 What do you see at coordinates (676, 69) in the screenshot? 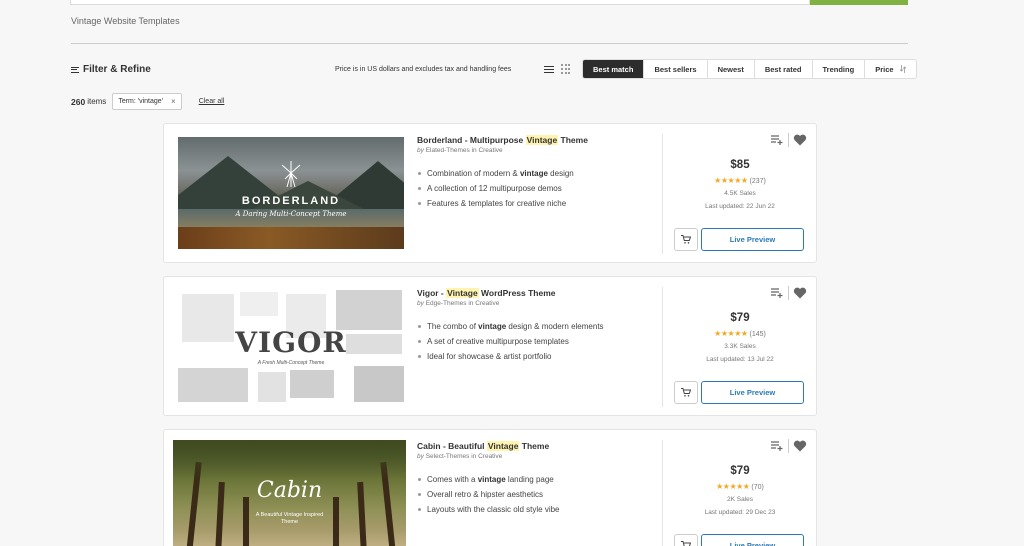
I see `sort-best-sellers: Best sellers` at bounding box center [676, 69].